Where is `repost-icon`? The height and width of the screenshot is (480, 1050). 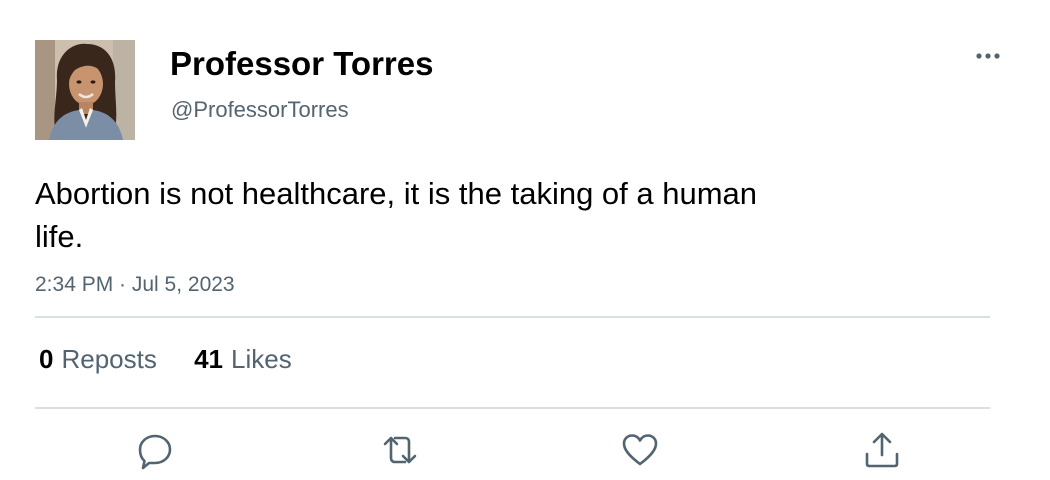
repost-icon is located at coordinates (400, 450).